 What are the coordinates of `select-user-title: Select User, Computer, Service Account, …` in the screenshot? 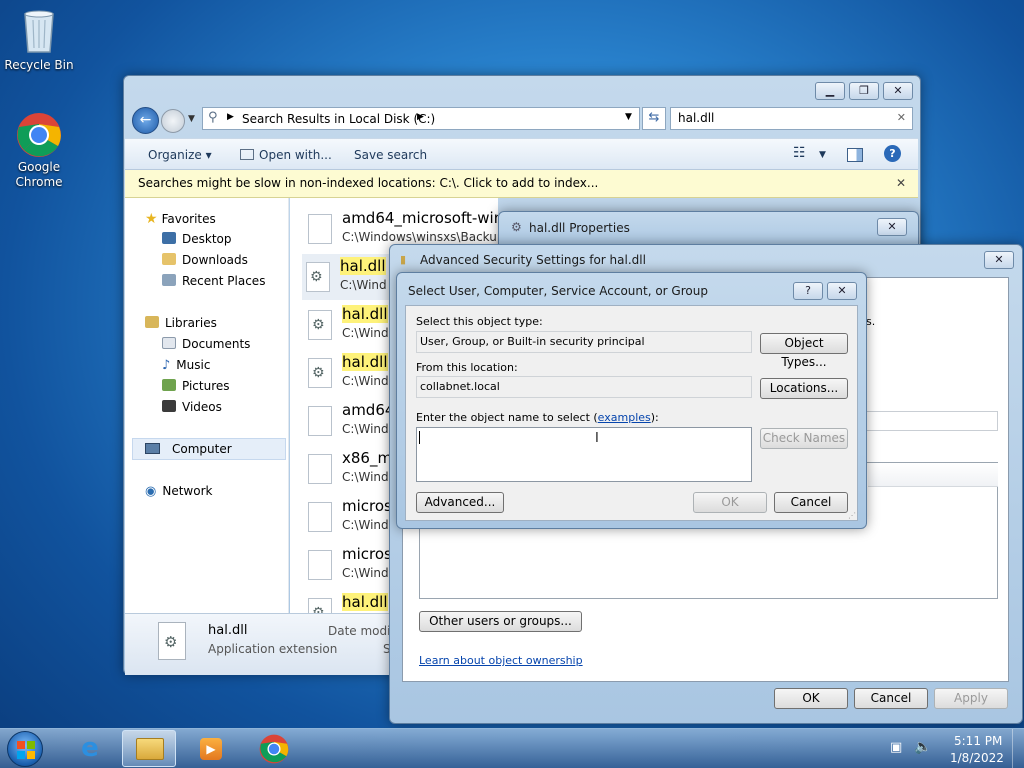 It's located at (558, 291).